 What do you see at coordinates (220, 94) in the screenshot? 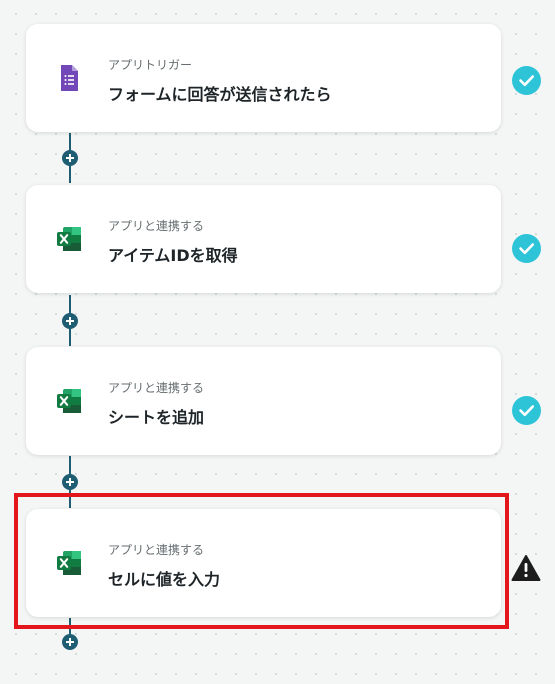
I see `step-title: フォームに回答が送信されたら` at bounding box center [220, 94].